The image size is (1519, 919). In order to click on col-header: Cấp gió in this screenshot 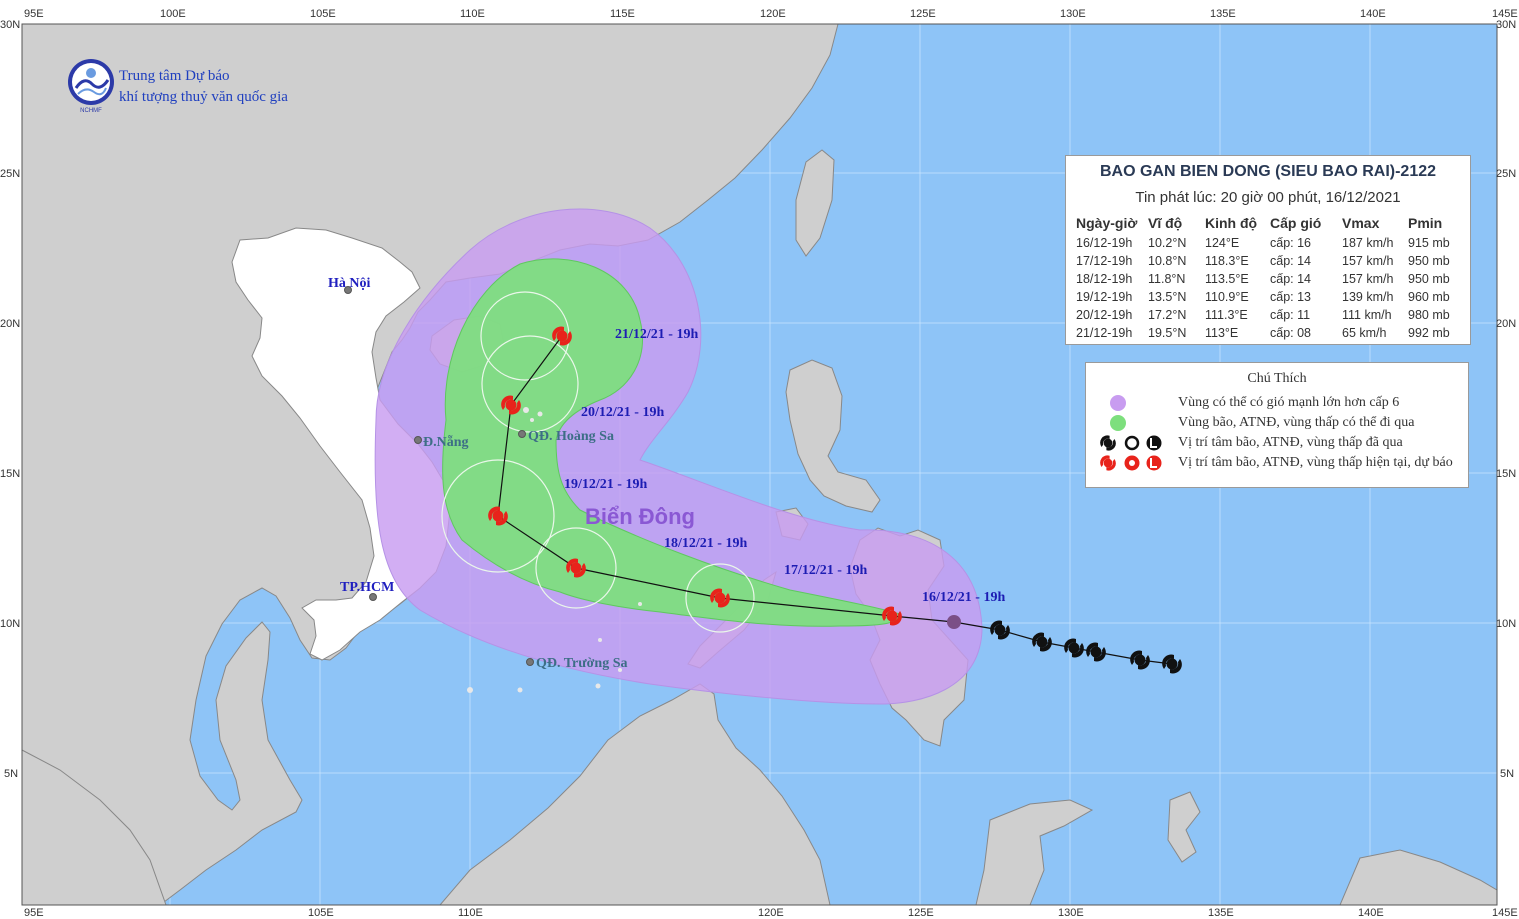, I will do `click(1296, 223)`.